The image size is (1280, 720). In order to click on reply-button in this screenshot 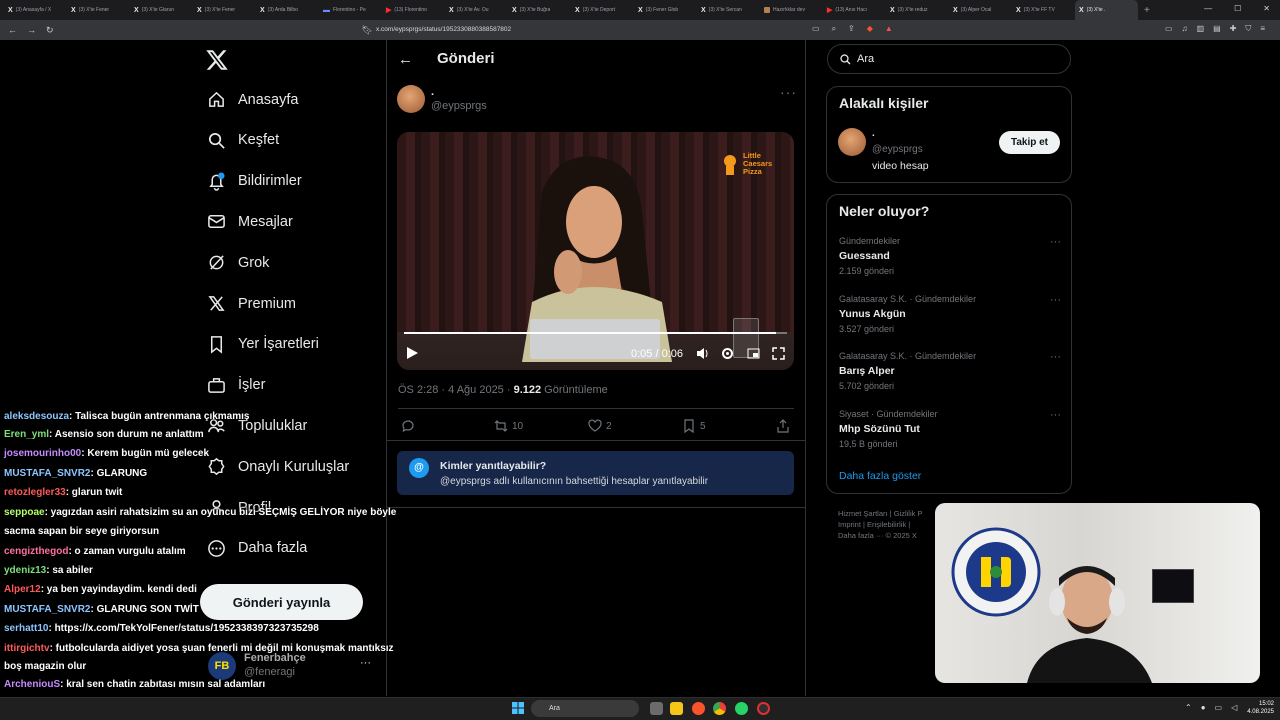, I will do `click(410, 426)`.